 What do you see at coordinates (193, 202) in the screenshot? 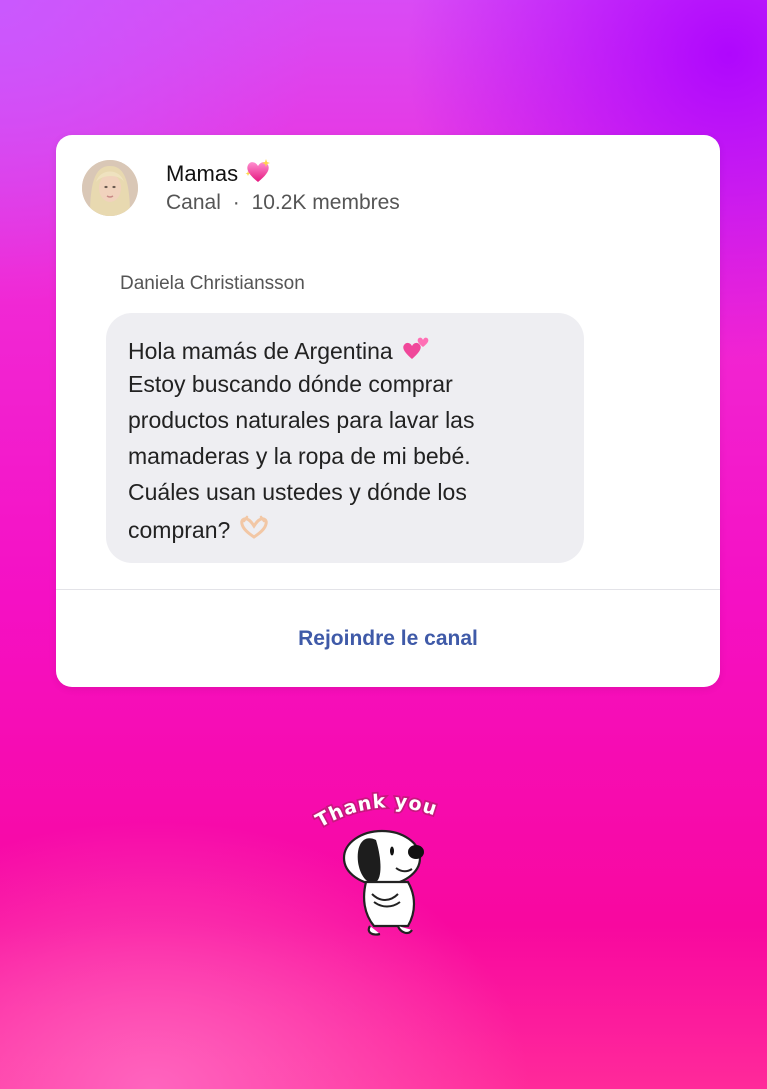
I see `channel-type: Canal` at bounding box center [193, 202].